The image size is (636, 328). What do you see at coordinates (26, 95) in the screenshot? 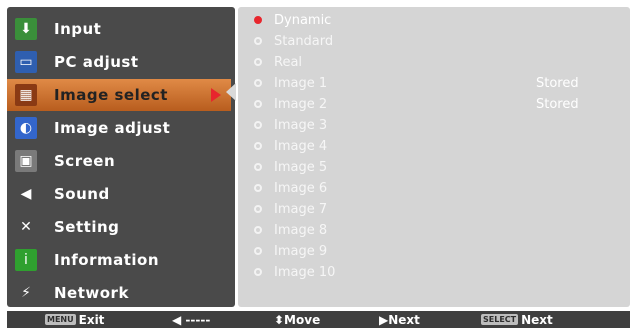
I see `image-select-icon: ▦` at bounding box center [26, 95].